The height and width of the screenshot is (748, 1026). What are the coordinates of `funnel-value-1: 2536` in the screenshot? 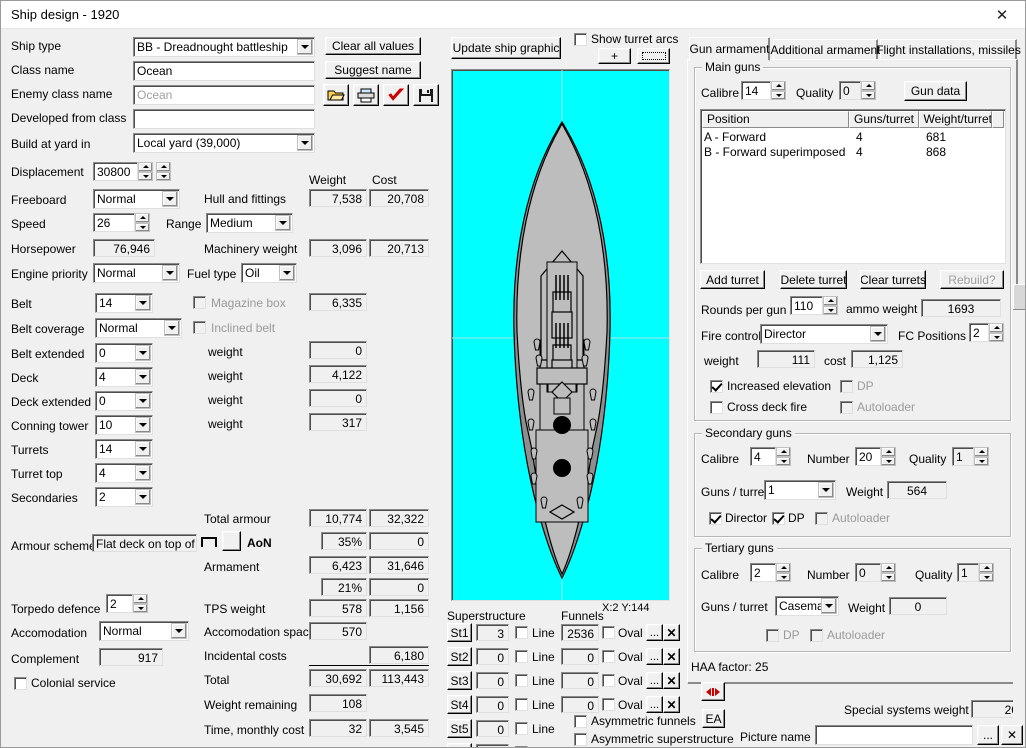 It's located at (580, 632).